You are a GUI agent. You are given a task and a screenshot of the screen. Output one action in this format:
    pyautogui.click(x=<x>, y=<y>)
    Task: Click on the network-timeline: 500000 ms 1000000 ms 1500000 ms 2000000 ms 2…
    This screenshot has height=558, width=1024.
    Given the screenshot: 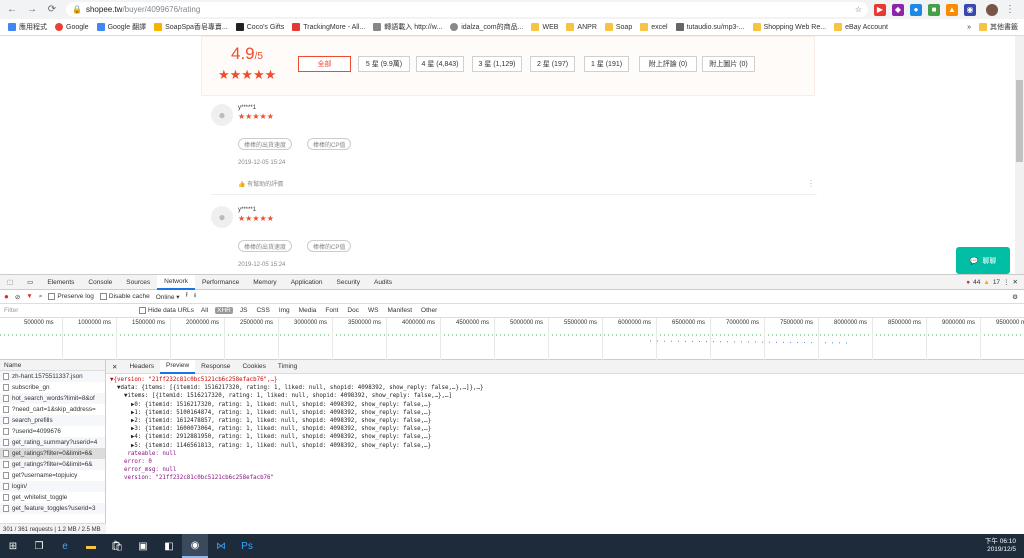 What is the action you would take?
    pyautogui.click(x=512, y=339)
    